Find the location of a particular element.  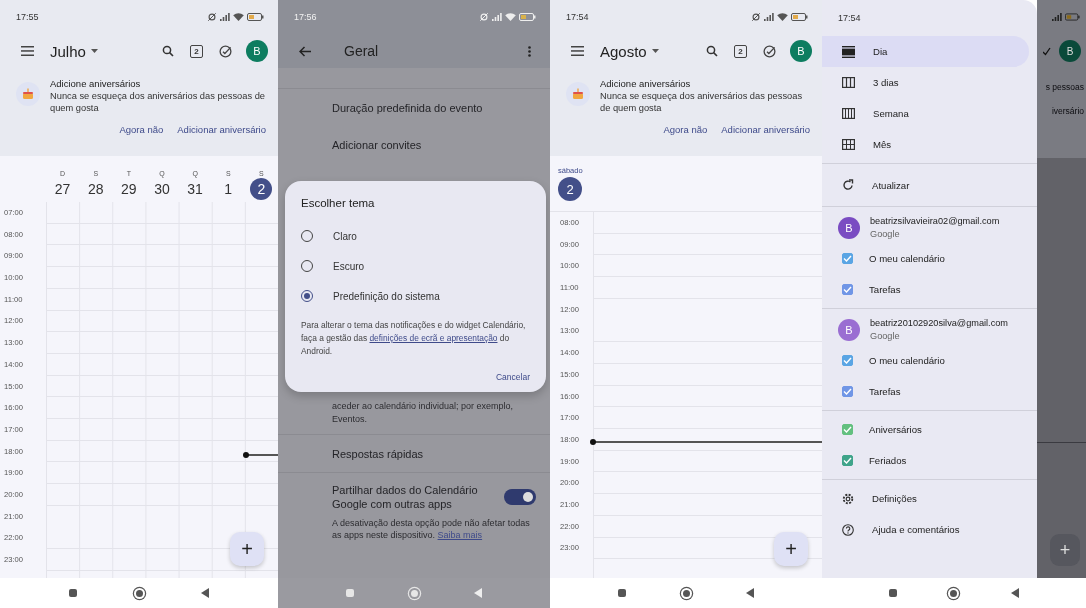

check-icon is located at coordinates (1047, 51).